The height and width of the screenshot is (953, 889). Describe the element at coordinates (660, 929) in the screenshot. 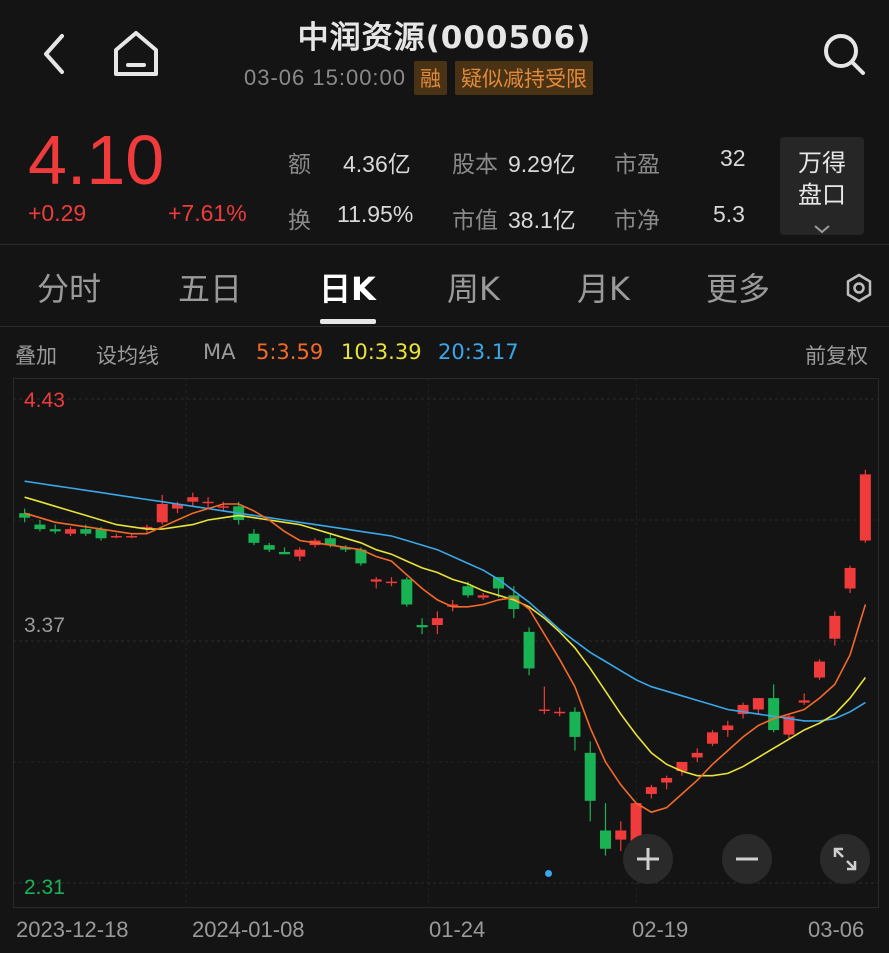

I see `x-axis-label: 02-19` at that location.